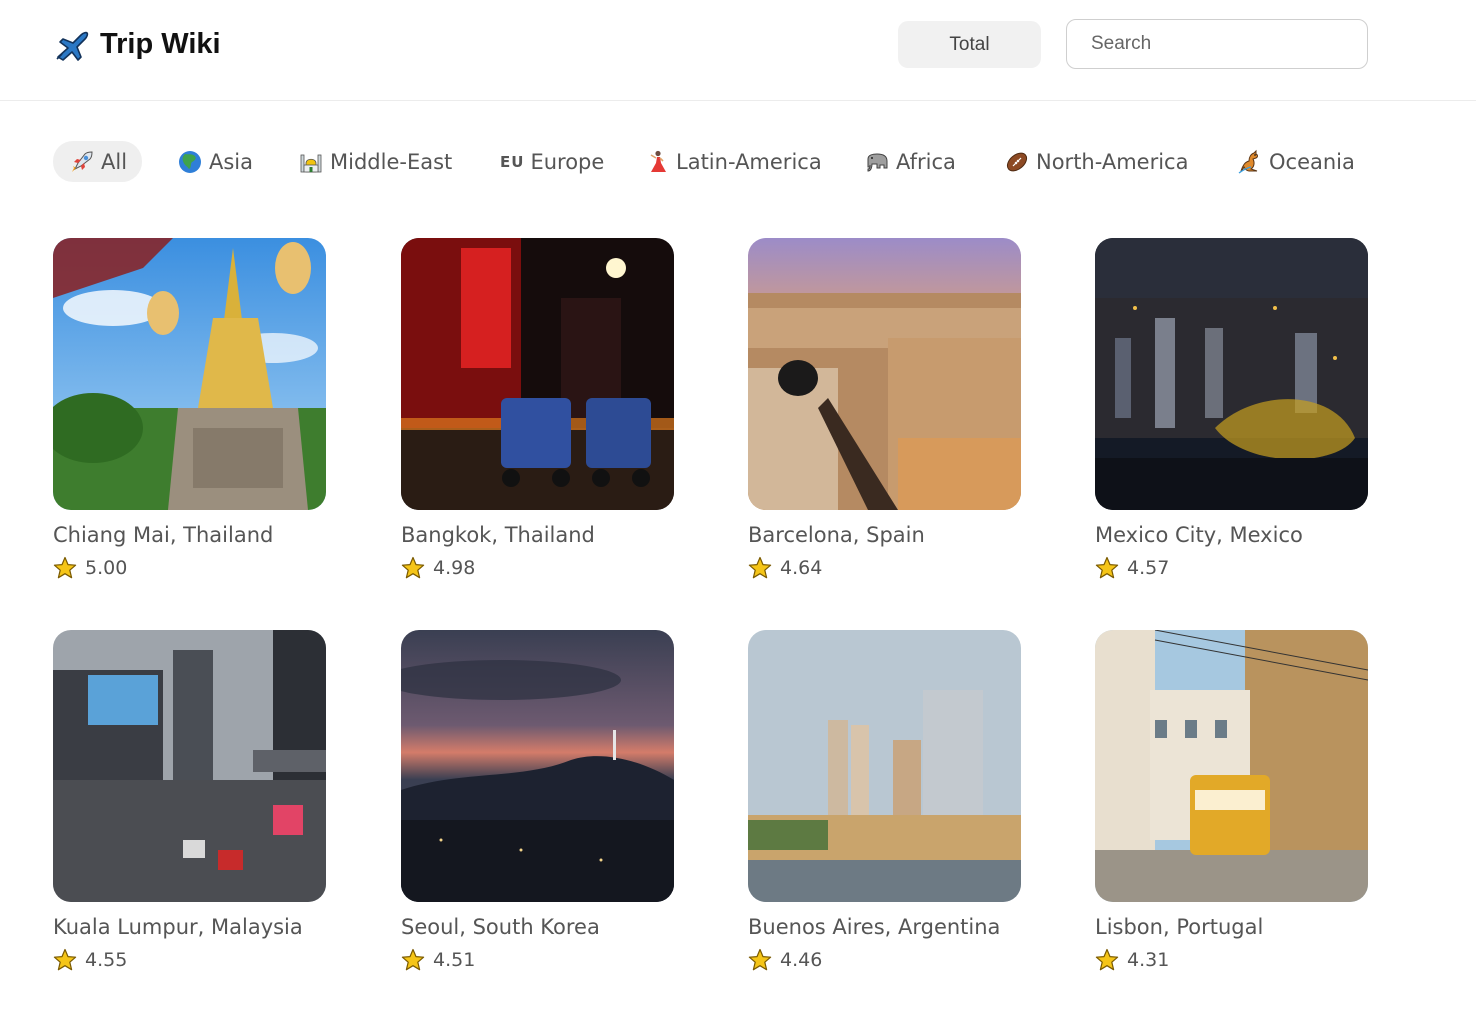 The image size is (1476, 1017). Describe the element at coordinates (1248, 161) in the screenshot. I see `kangaroo-icon` at that location.